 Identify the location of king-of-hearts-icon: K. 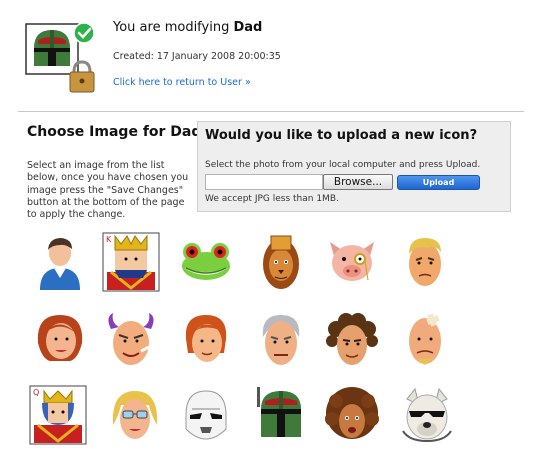
(131, 262).